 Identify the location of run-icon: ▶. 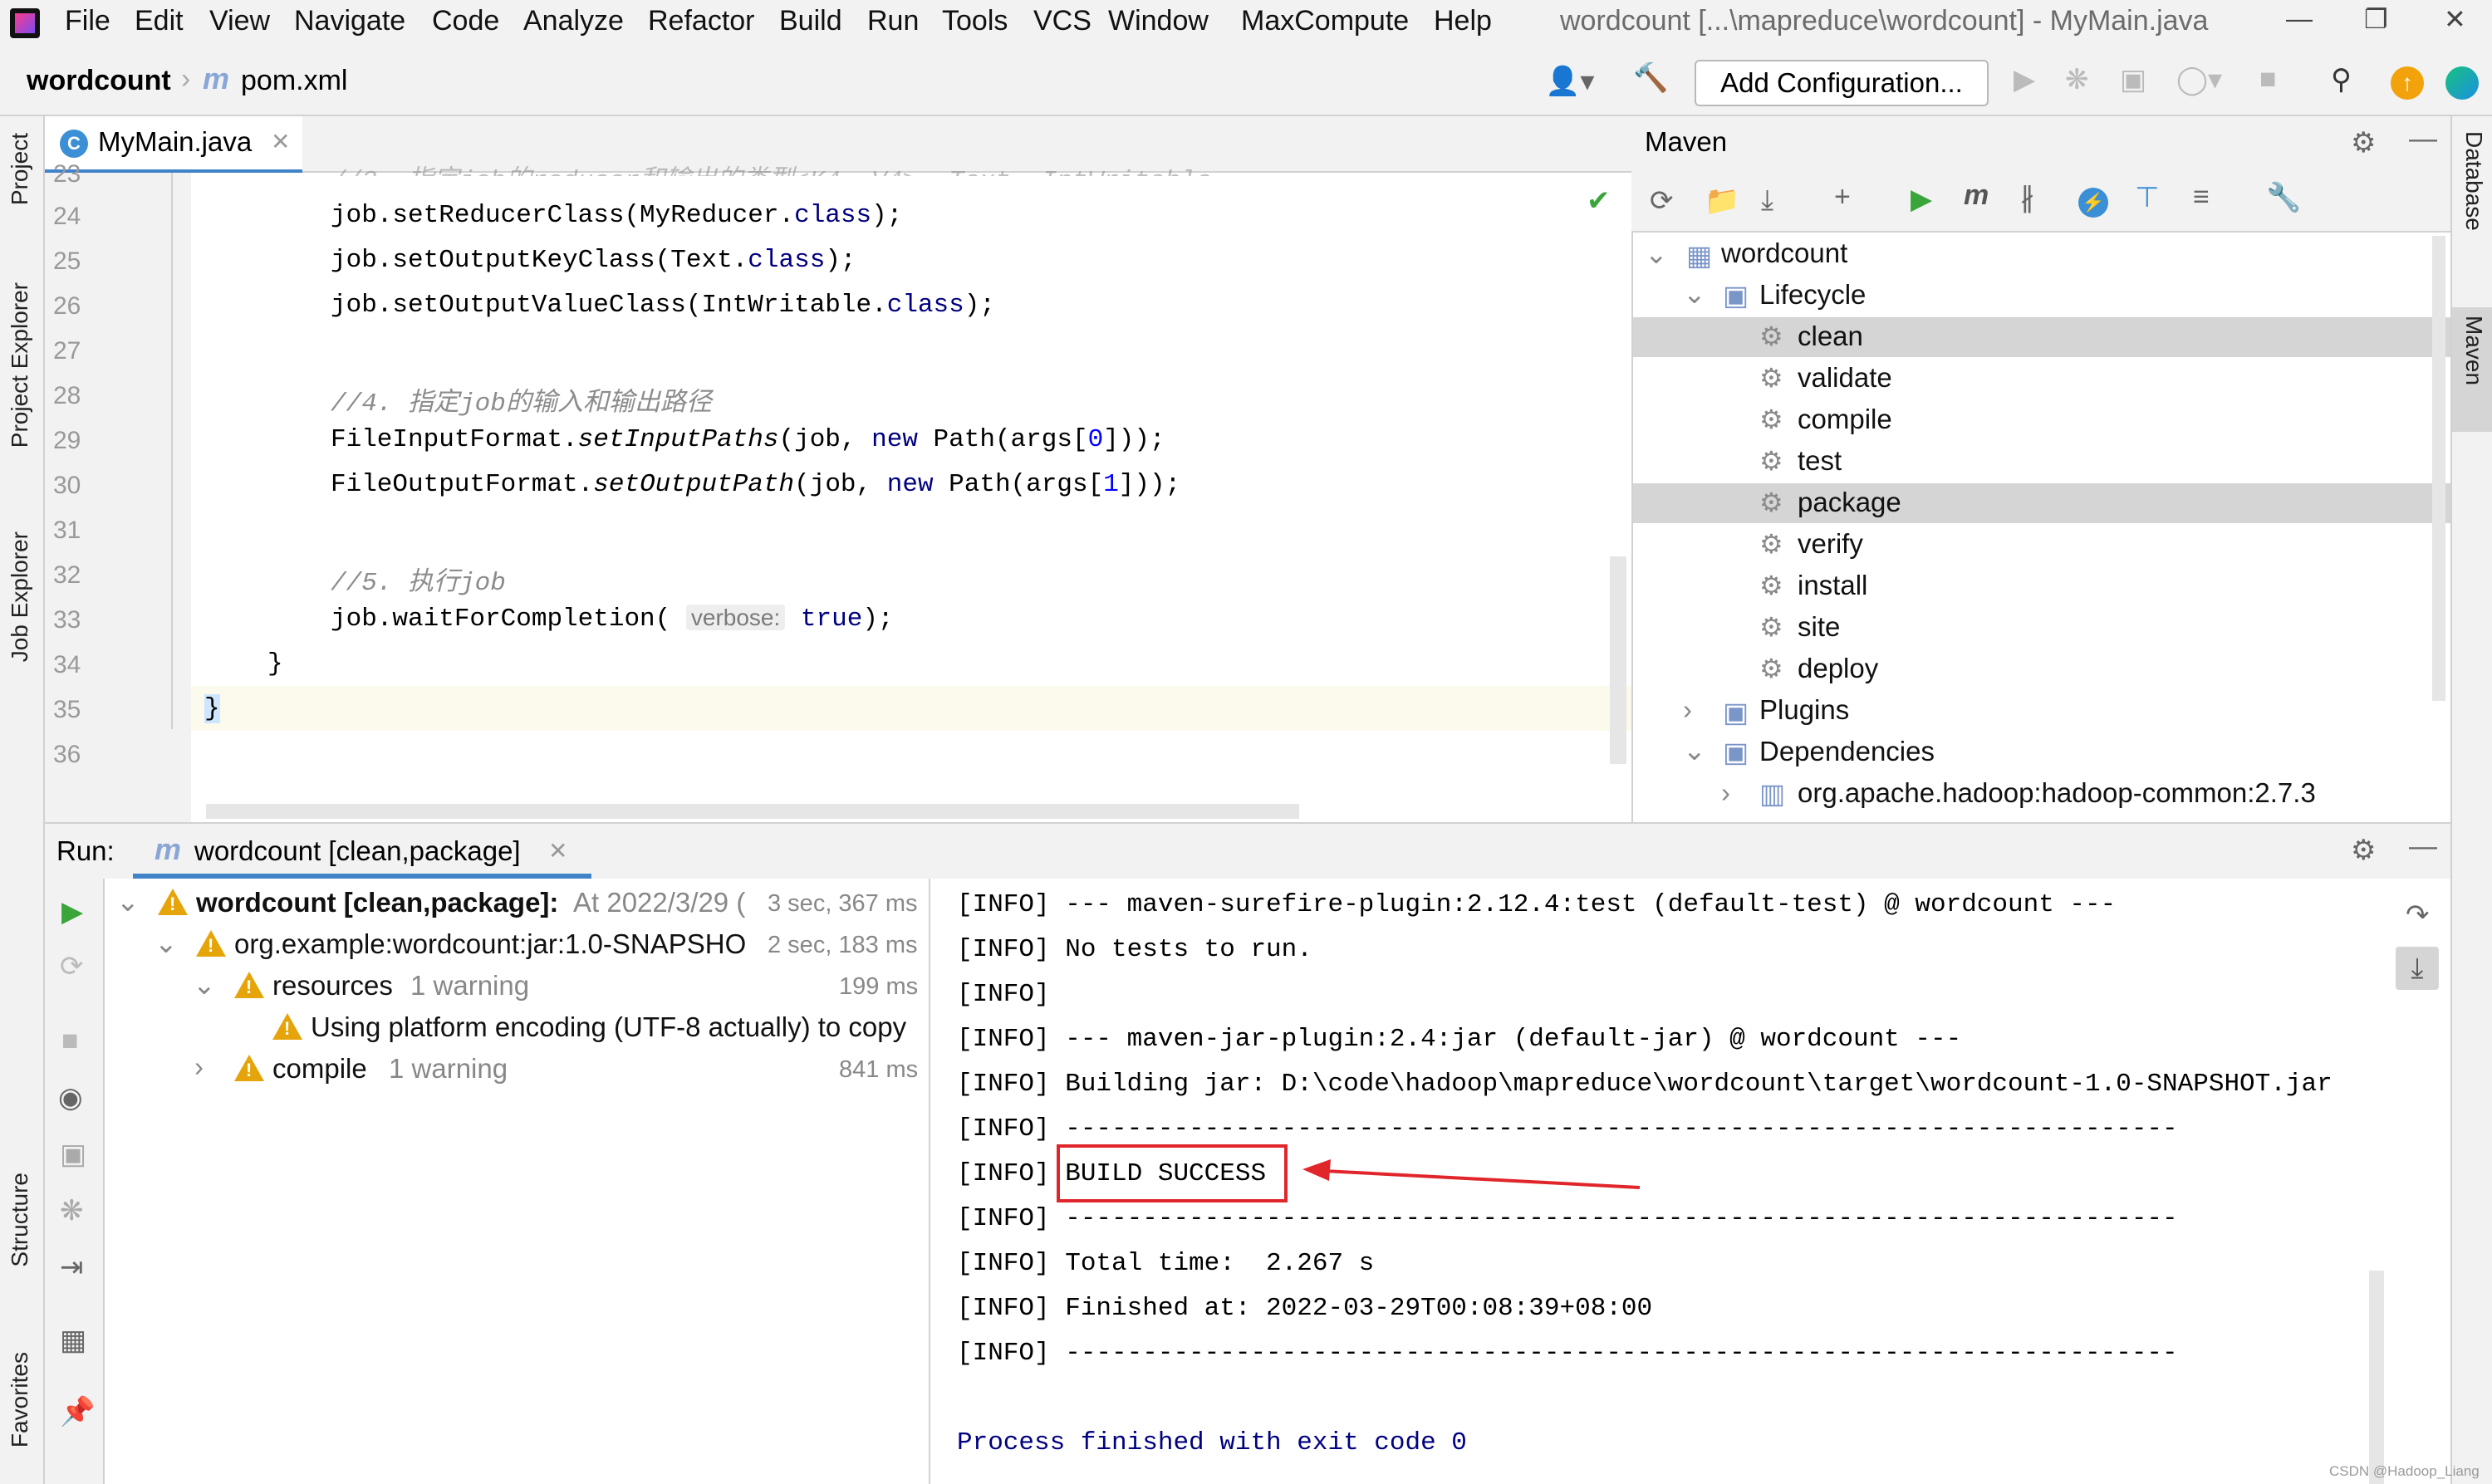
(2024, 79).